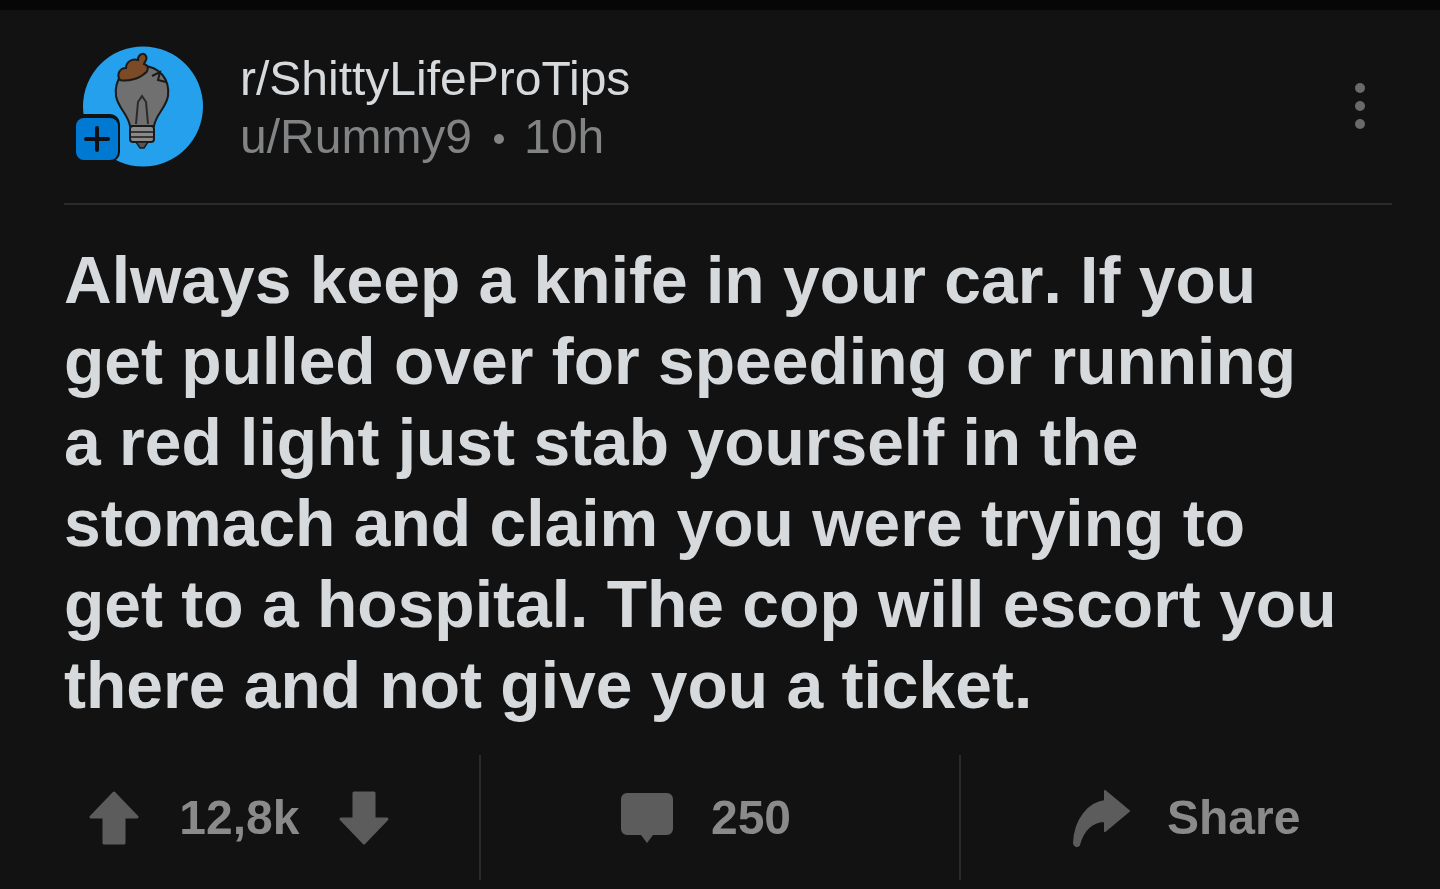 The width and height of the screenshot is (1440, 889). Describe the element at coordinates (356, 137) in the screenshot. I see `author-link: u/Rummy9` at that location.